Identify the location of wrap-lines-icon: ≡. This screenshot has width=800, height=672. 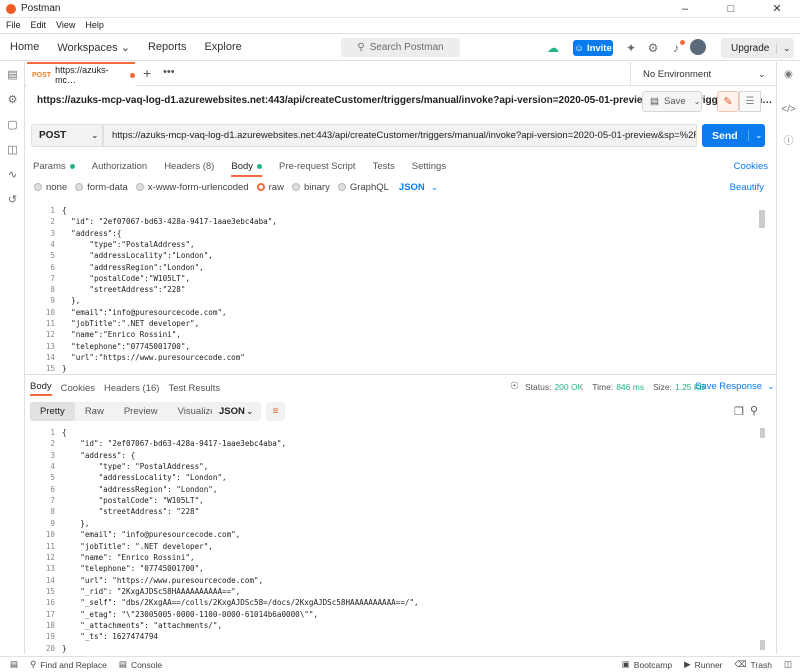
(275, 411).